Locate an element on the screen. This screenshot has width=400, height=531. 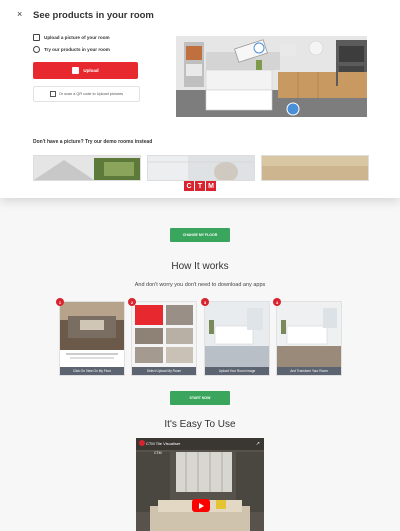
logo-letter-t: T is located at coordinates (200, 186).